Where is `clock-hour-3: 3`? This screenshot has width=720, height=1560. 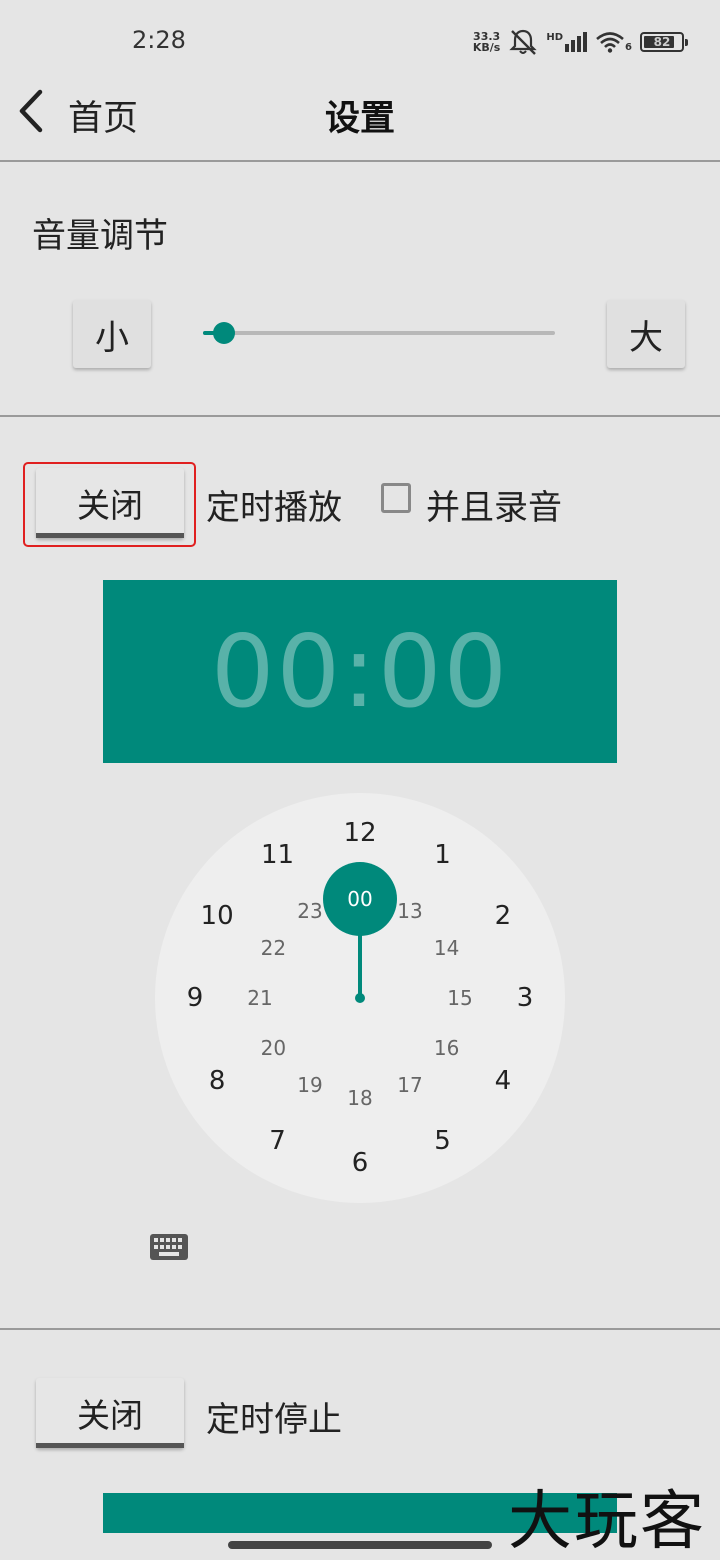 clock-hour-3: 3 is located at coordinates (525, 998).